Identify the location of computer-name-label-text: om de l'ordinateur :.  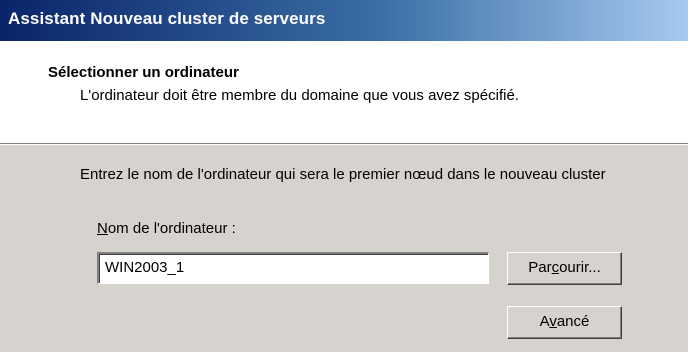
(171, 228).